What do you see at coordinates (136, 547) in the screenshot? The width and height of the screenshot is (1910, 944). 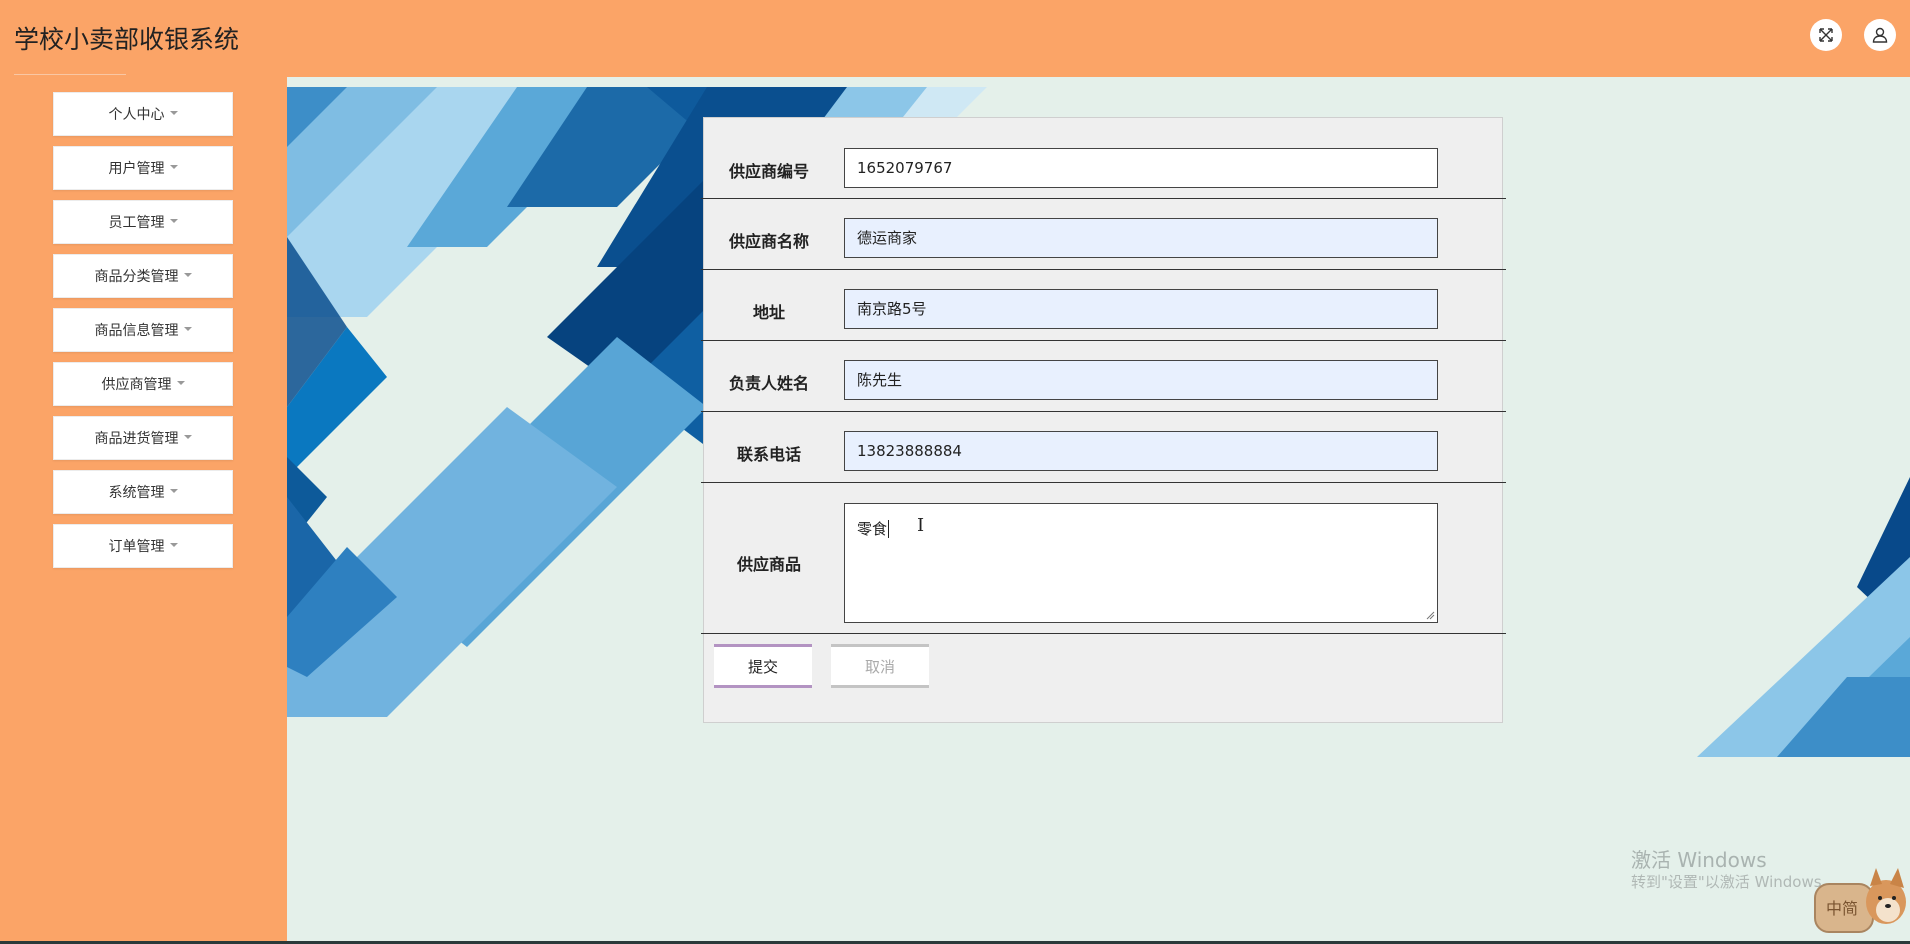 I see `sidebar-item-label: 订单管理` at bounding box center [136, 547].